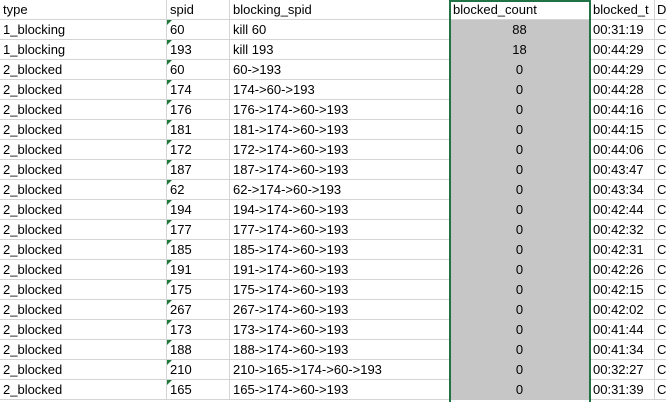  What do you see at coordinates (622, 330) in the screenshot?
I see `cell-blocked-time: 00:41:44` at bounding box center [622, 330].